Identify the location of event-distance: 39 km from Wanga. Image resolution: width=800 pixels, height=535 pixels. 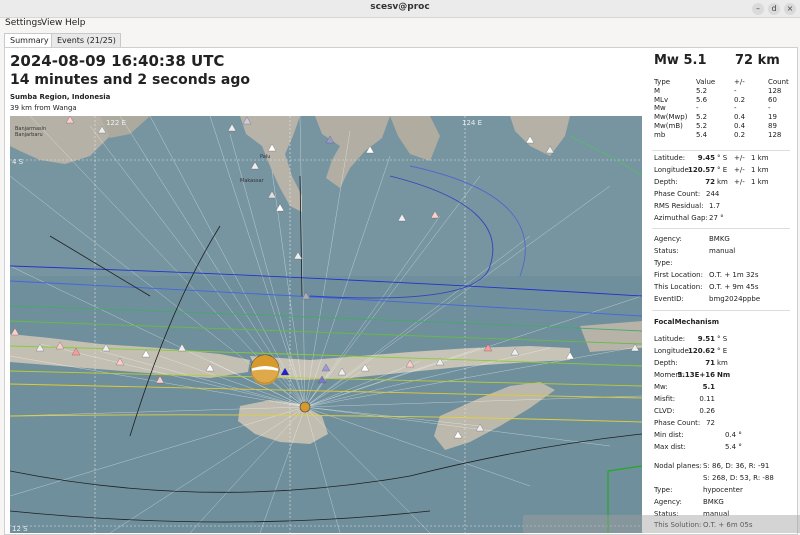
(43, 108).